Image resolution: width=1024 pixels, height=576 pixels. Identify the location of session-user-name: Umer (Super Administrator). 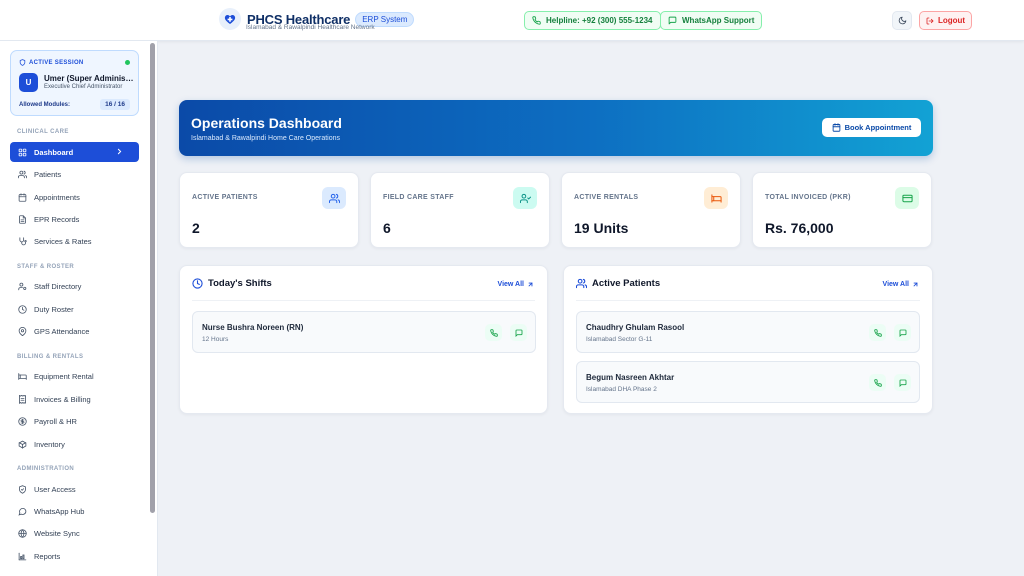
(89, 78).